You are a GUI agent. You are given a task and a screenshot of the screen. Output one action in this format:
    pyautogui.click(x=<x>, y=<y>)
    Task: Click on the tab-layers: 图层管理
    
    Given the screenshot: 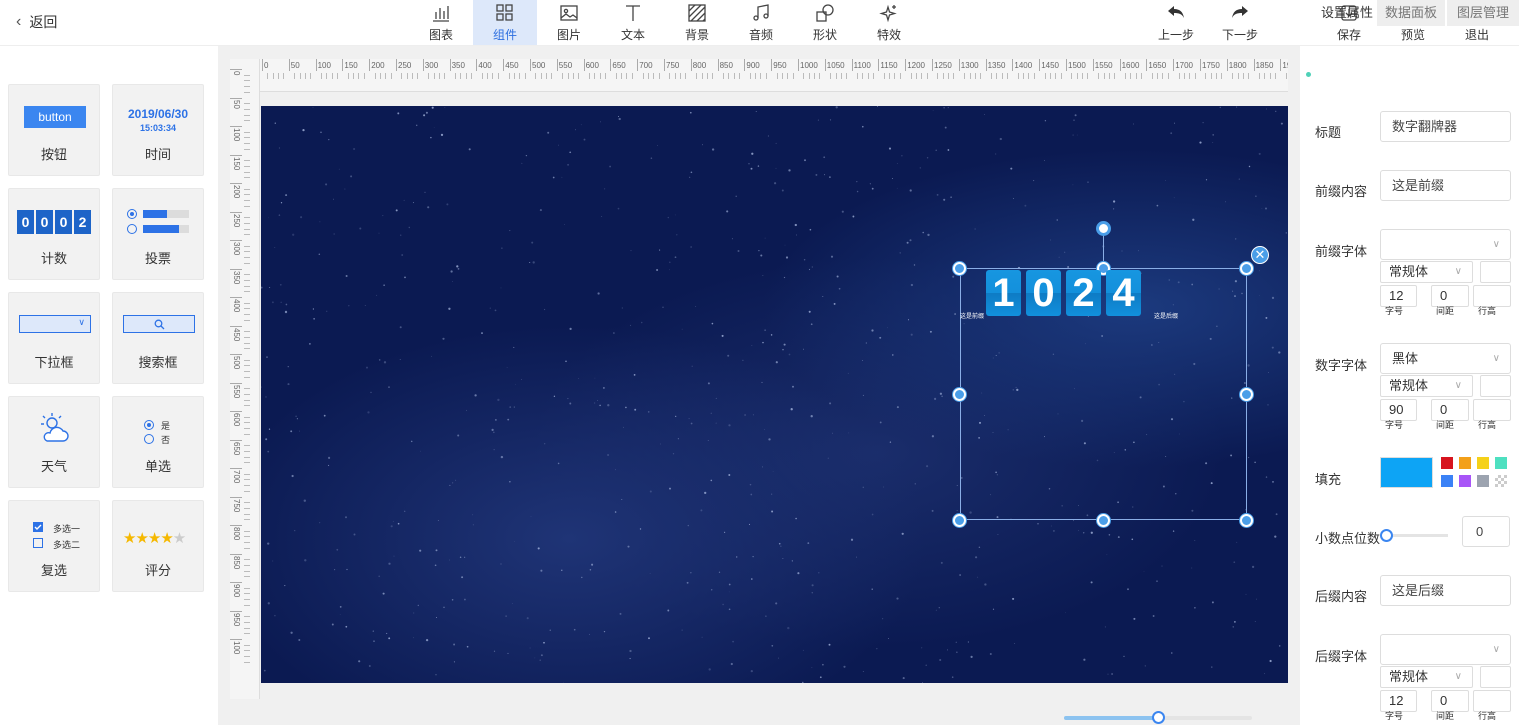 What is the action you would take?
    pyautogui.click(x=1483, y=13)
    